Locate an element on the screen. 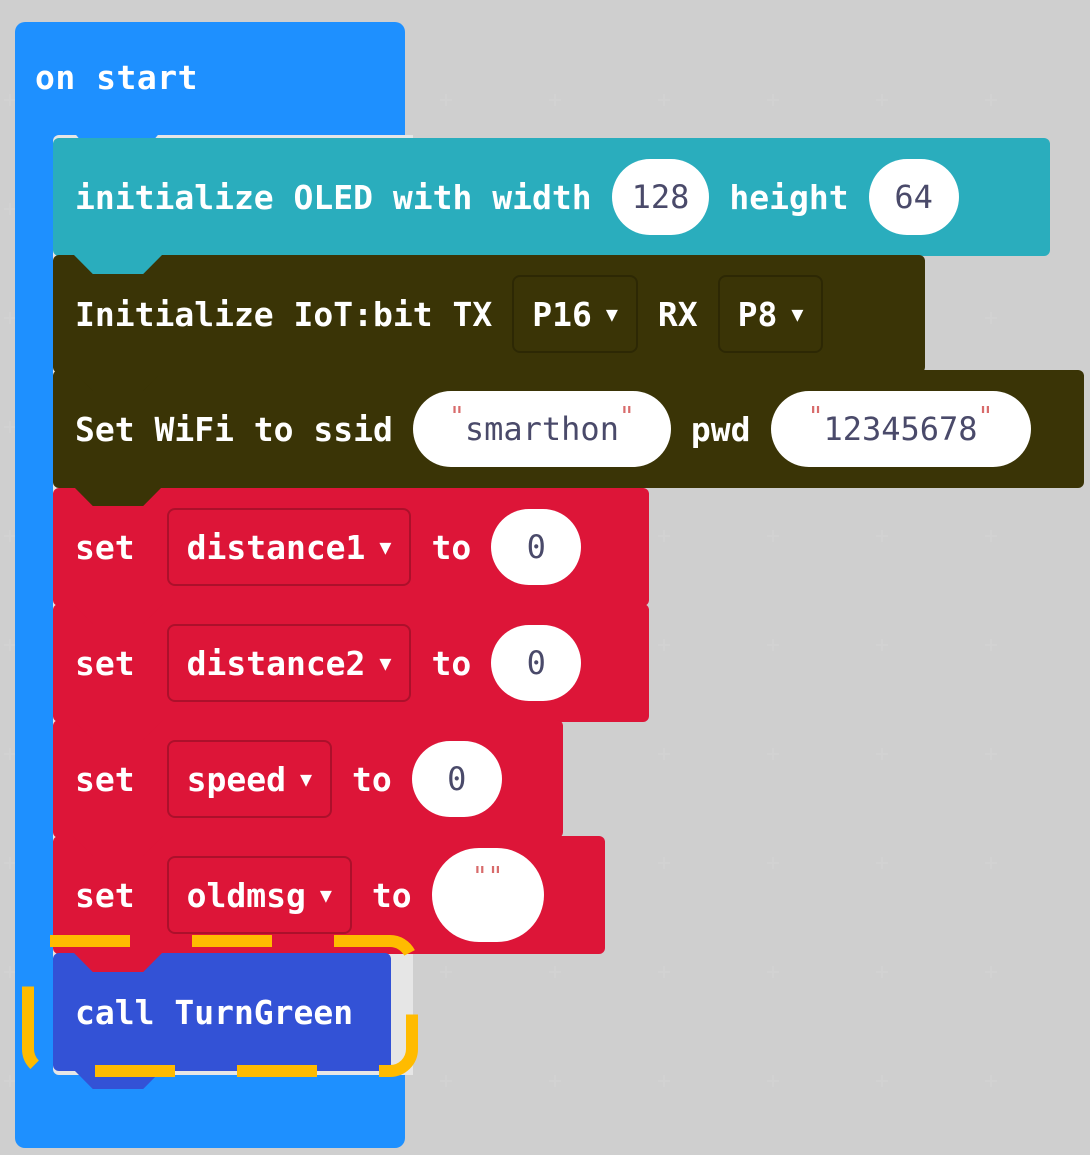  oled-init-block: initialize OLED with width 128 height 64 is located at coordinates (551, 206).